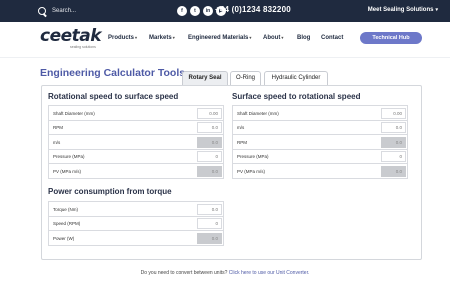 The height and width of the screenshot is (300, 450). I want to click on power-output: 0.0, so click(209, 238).